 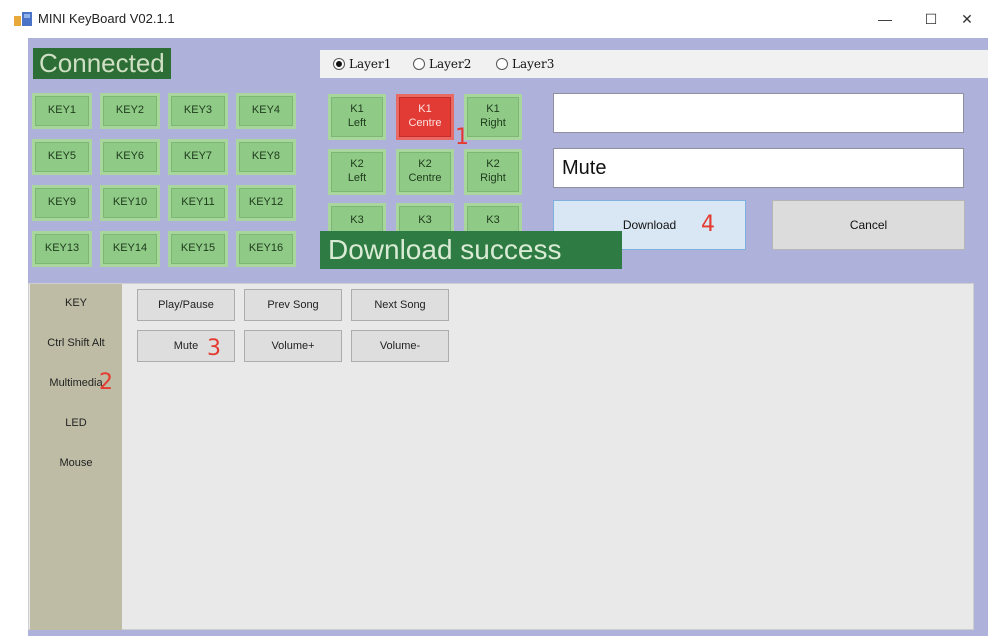 I want to click on layer1-radio: Layer1, so click(x=362, y=64).